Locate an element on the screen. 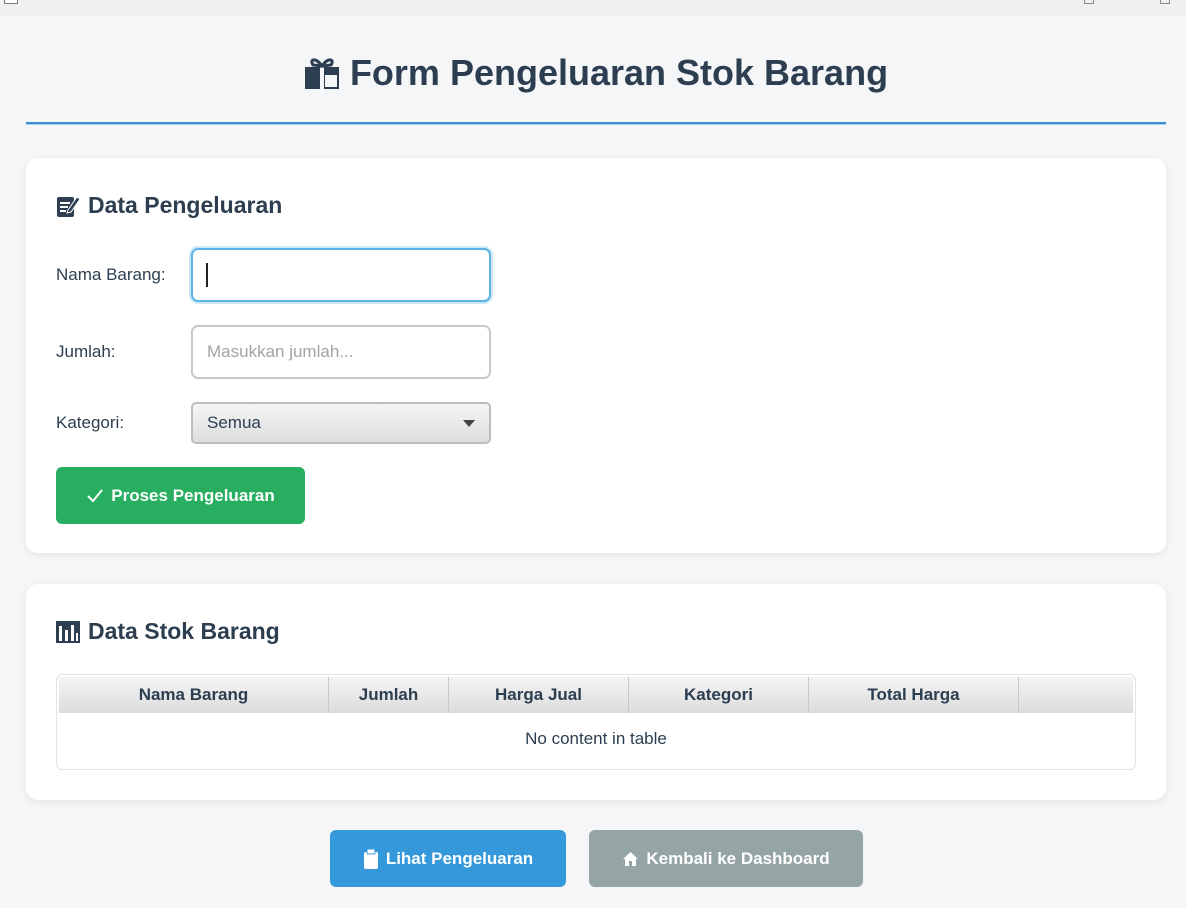  column-header-nama-barang: Nama Barang is located at coordinates (194, 695).